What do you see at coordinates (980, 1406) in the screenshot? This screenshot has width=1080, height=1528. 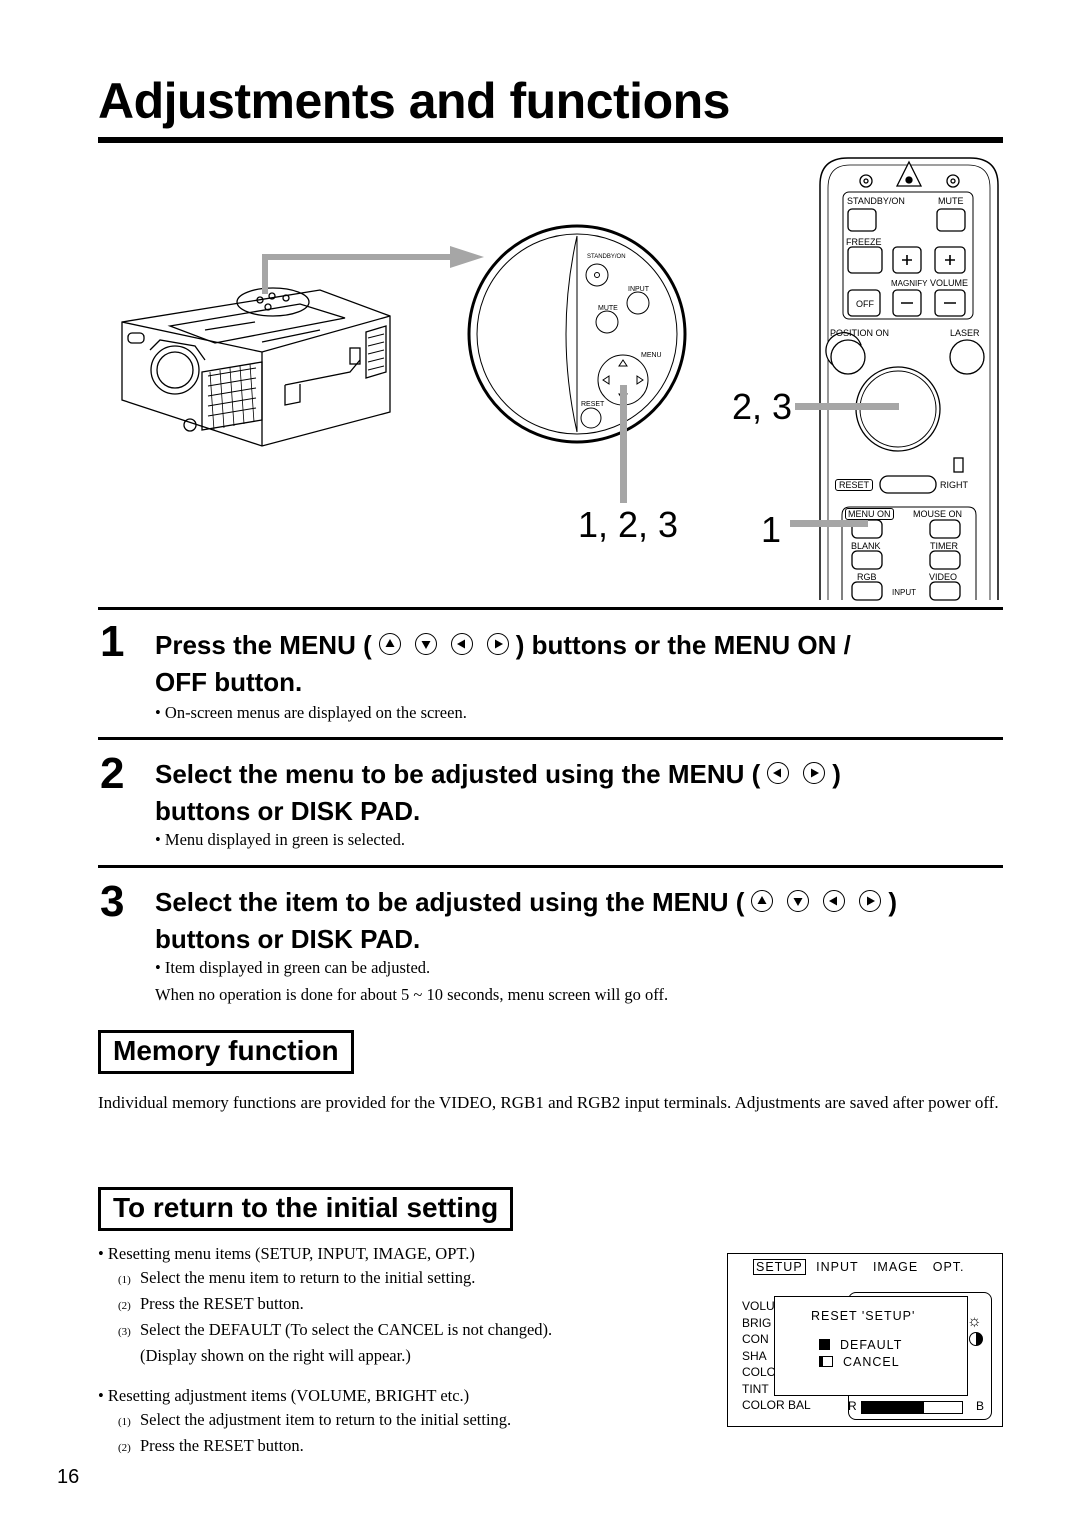 I see `osd-colorbal-right: B` at bounding box center [980, 1406].